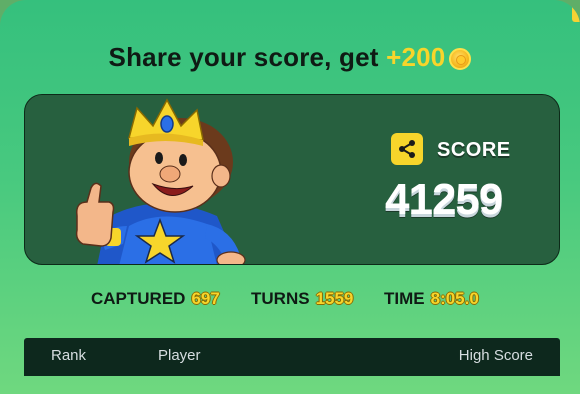  What do you see at coordinates (243, 57) in the screenshot?
I see `share-title-text: Share your score, get` at bounding box center [243, 57].